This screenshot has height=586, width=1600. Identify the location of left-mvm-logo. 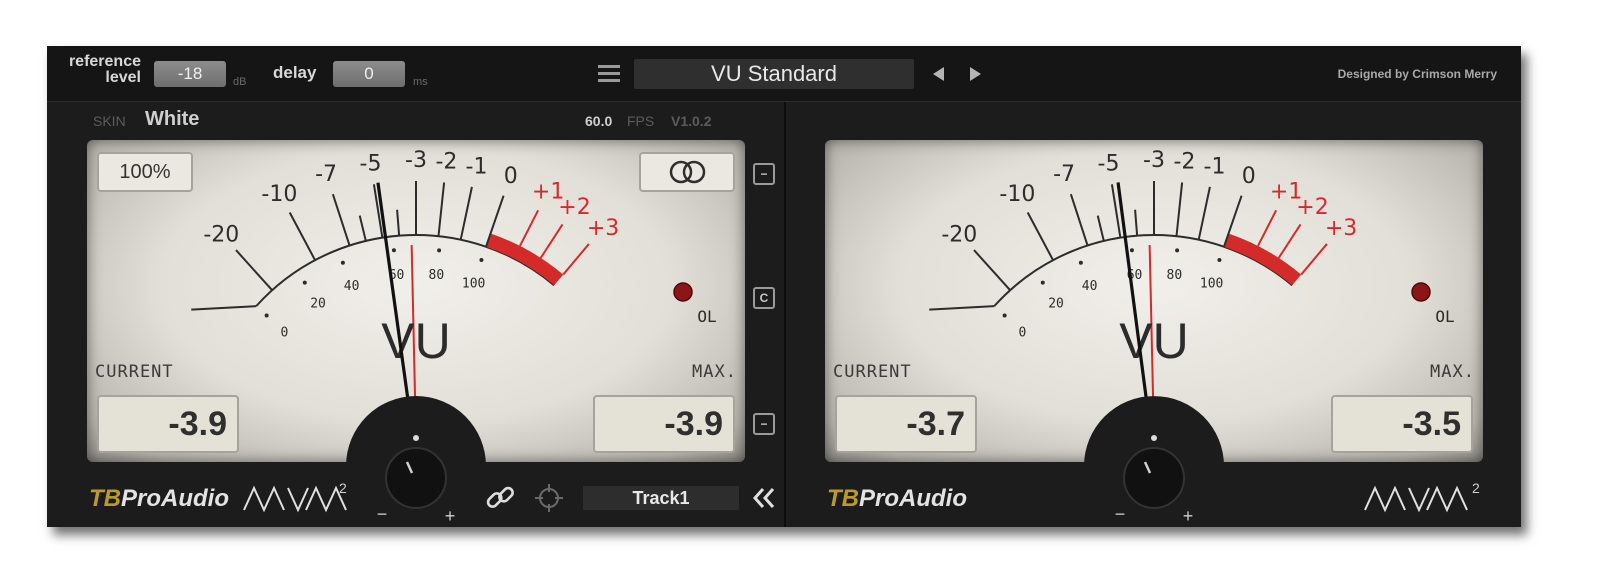
(295, 499).